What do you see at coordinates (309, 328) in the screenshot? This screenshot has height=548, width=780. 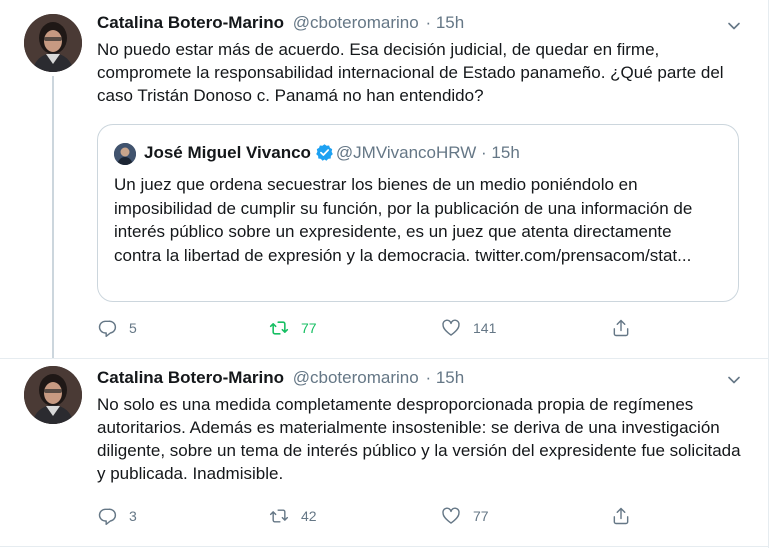 I see `retweet-count: 77` at bounding box center [309, 328].